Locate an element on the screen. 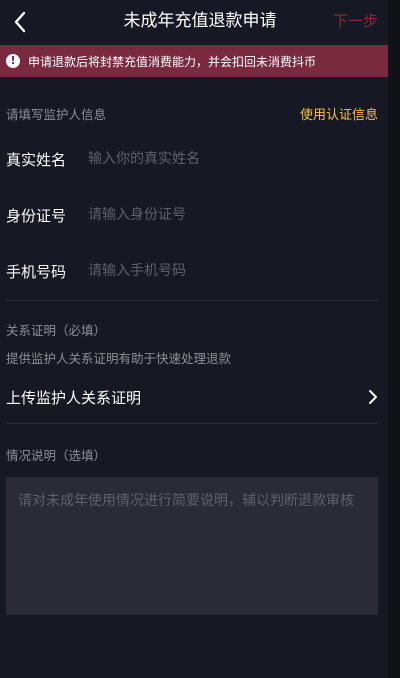  phone-input is located at coordinates (233, 271).